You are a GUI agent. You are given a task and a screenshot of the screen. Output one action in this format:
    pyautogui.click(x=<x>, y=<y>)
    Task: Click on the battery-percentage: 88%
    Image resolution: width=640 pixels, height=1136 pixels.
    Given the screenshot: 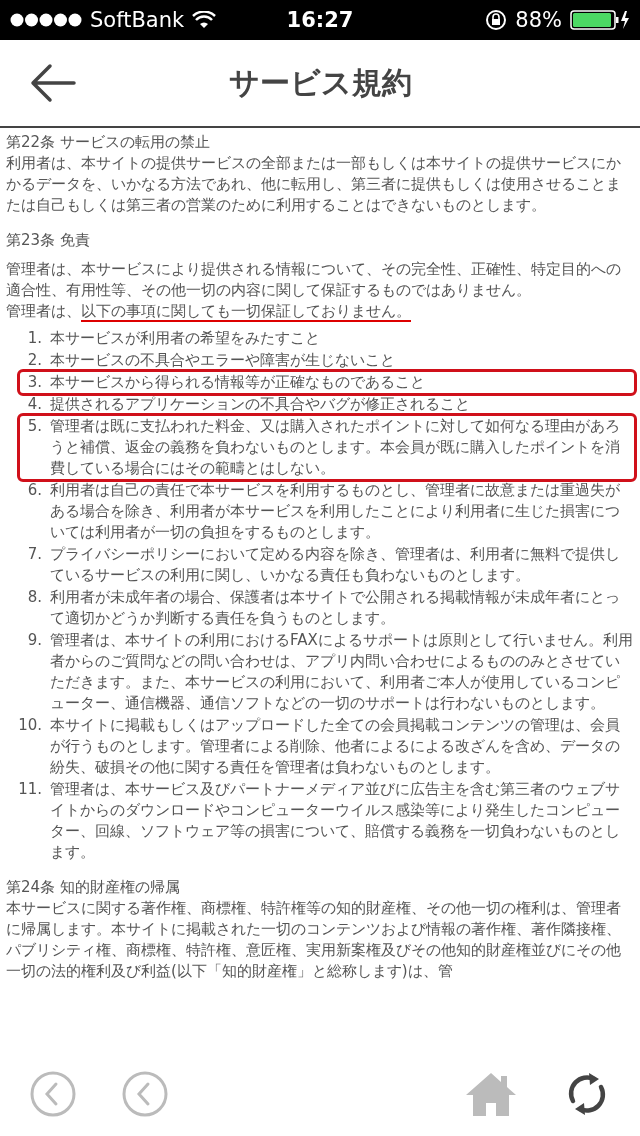 What is the action you would take?
    pyautogui.click(x=538, y=20)
    